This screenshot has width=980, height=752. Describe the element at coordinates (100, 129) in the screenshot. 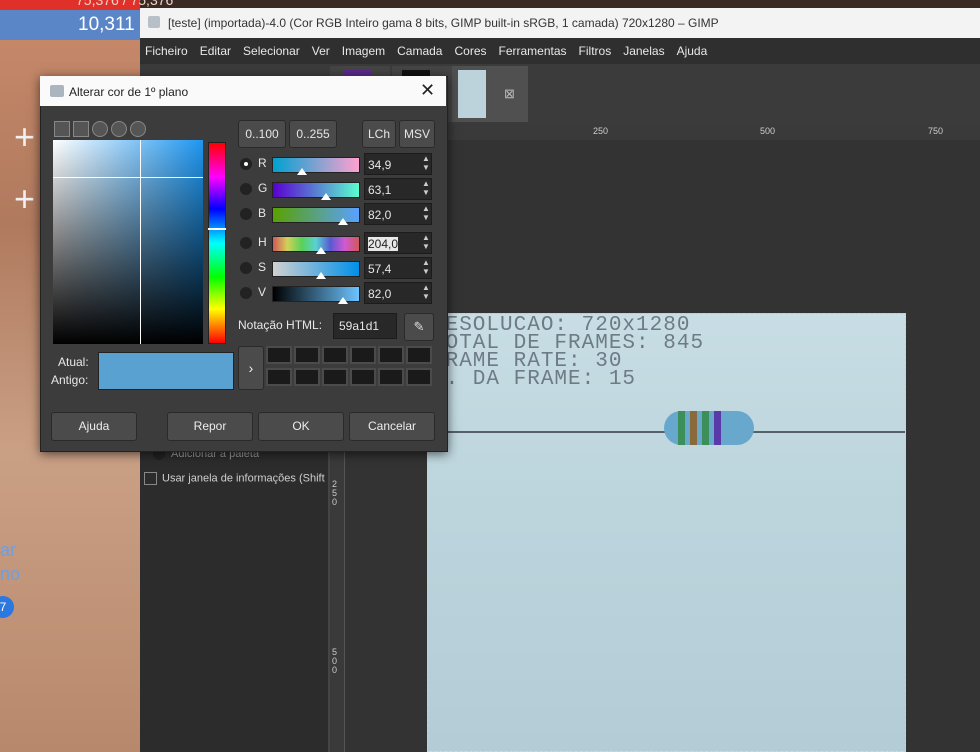

I see `wheel-selector-icon` at that location.